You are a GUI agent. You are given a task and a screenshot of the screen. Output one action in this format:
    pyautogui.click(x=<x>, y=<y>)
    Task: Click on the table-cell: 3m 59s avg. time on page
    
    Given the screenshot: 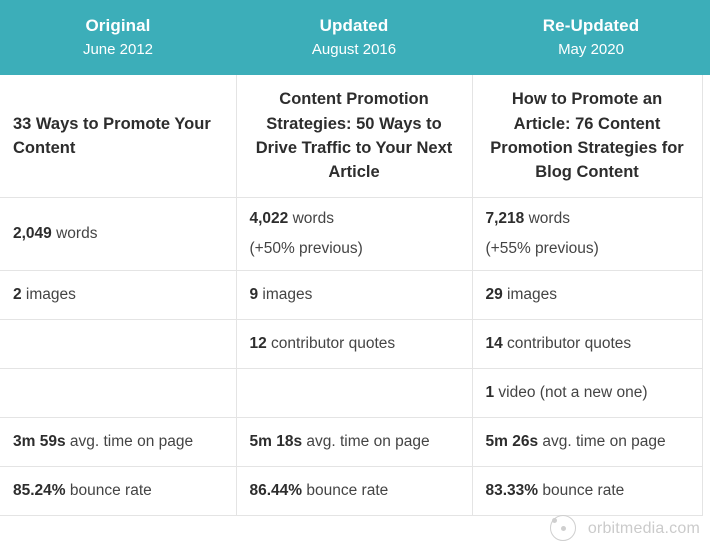 What is the action you would take?
    pyautogui.click(x=118, y=442)
    